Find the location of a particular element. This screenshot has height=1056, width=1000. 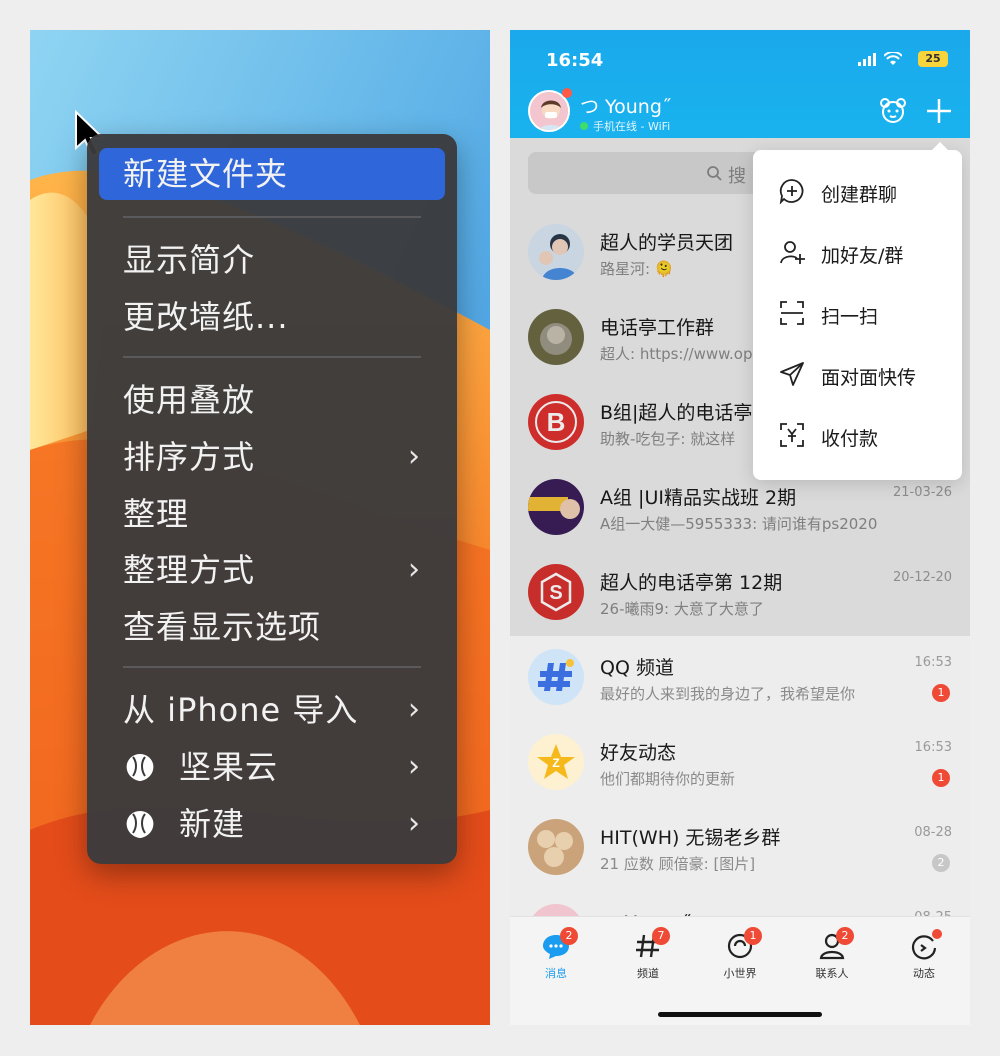

tab-messages: 2 消息 is located at coordinates (556, 959).